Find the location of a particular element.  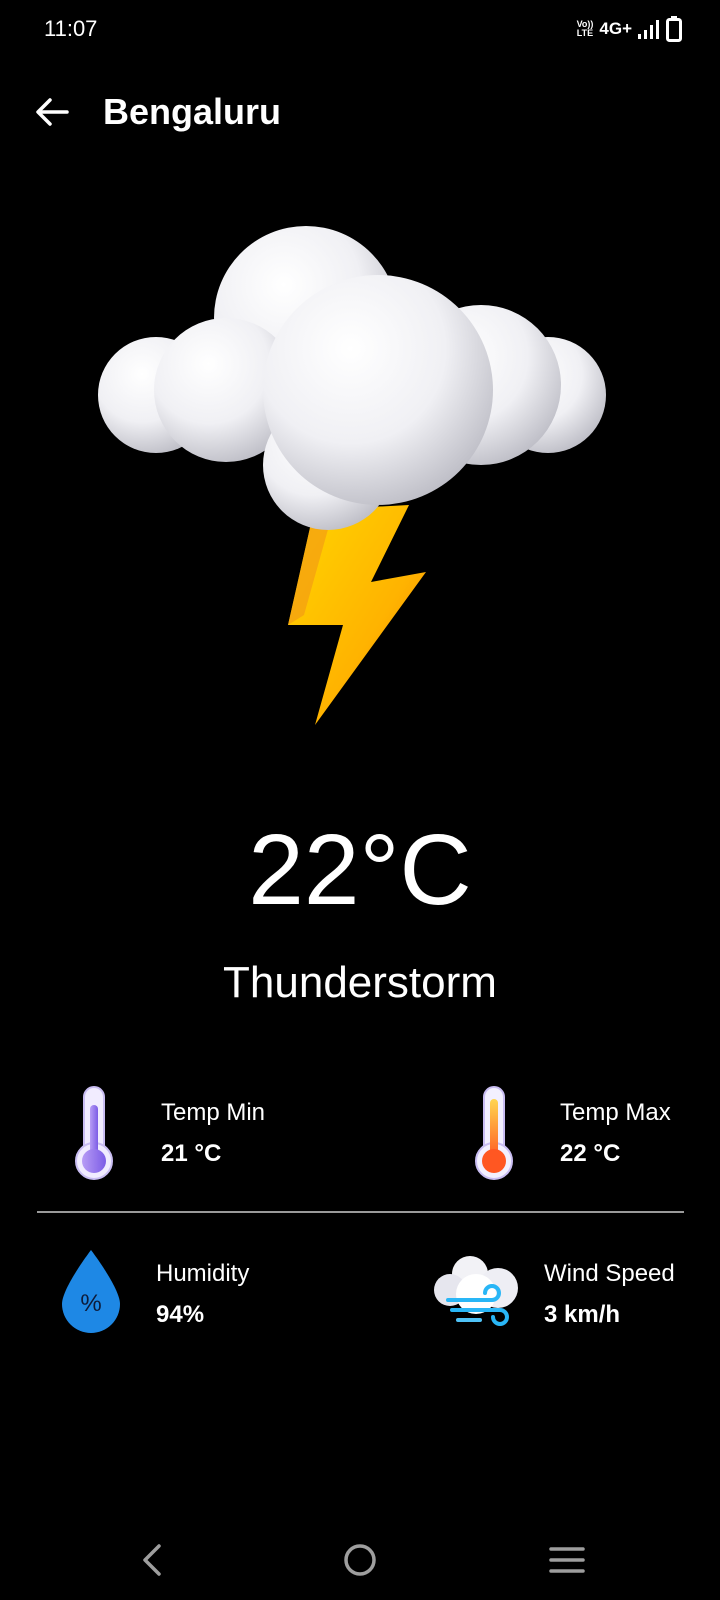

nav-home-icon is located at coordinates (360, 1560).